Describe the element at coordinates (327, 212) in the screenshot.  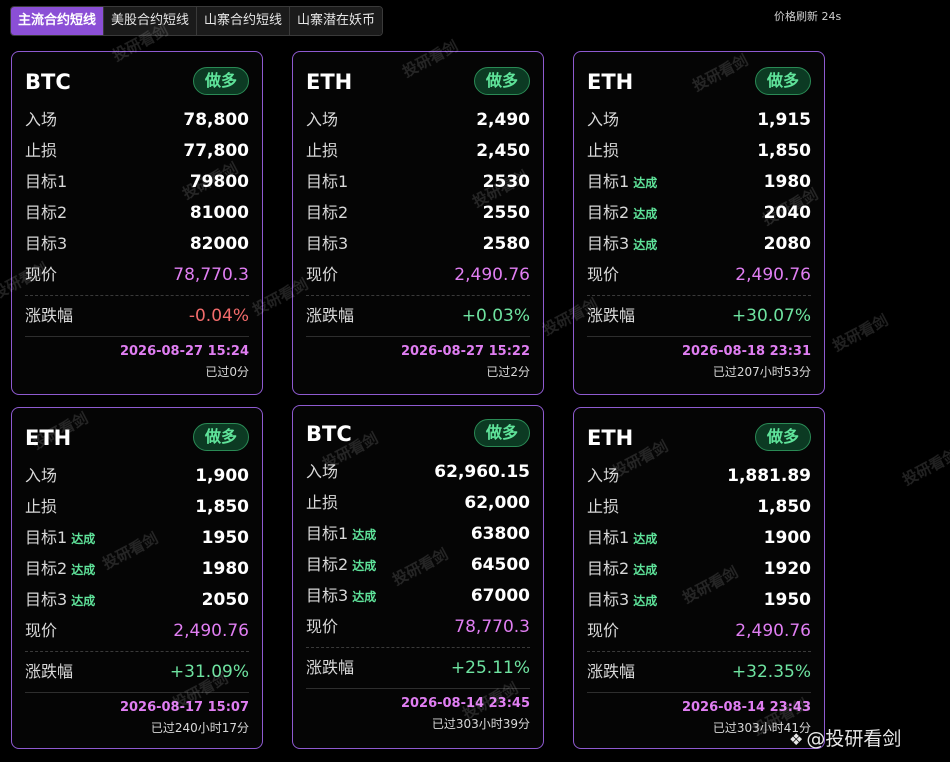
I see `target-2-label: 目标2` at that location.